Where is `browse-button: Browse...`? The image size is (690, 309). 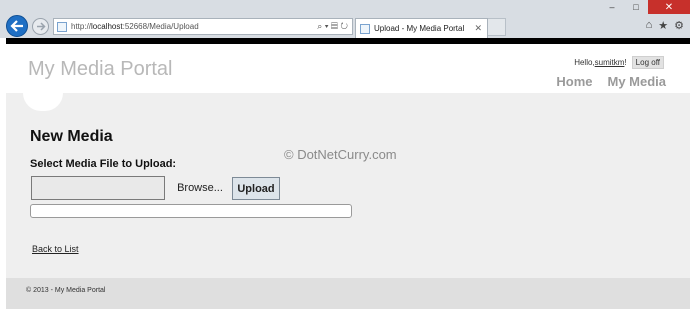
browse-button: Browse... is located at coordinates (200, 188).